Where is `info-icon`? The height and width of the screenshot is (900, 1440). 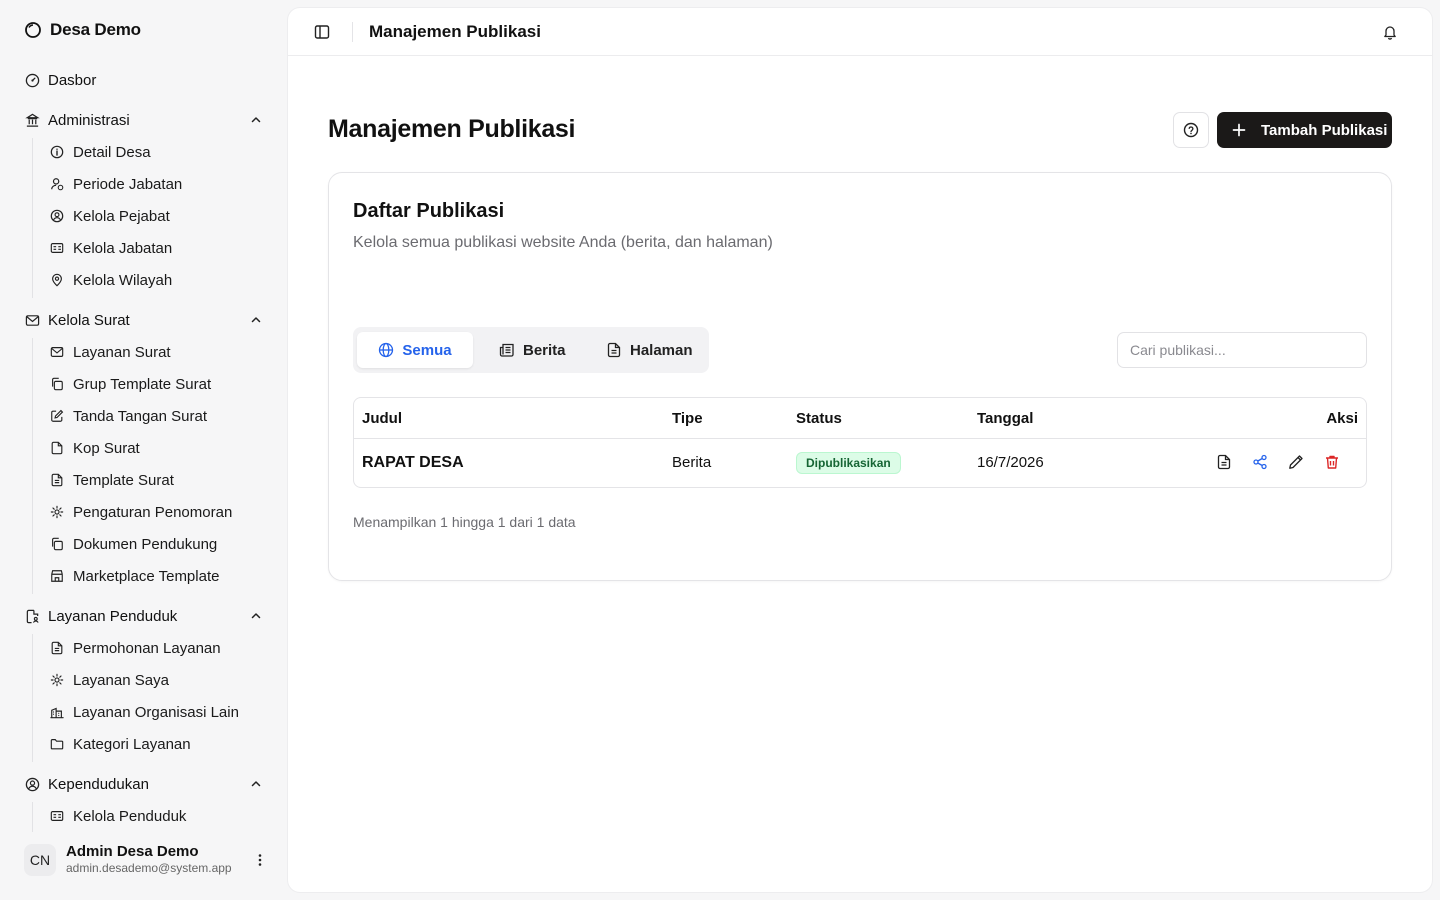
info-icon is located at coordinates (57, 152).